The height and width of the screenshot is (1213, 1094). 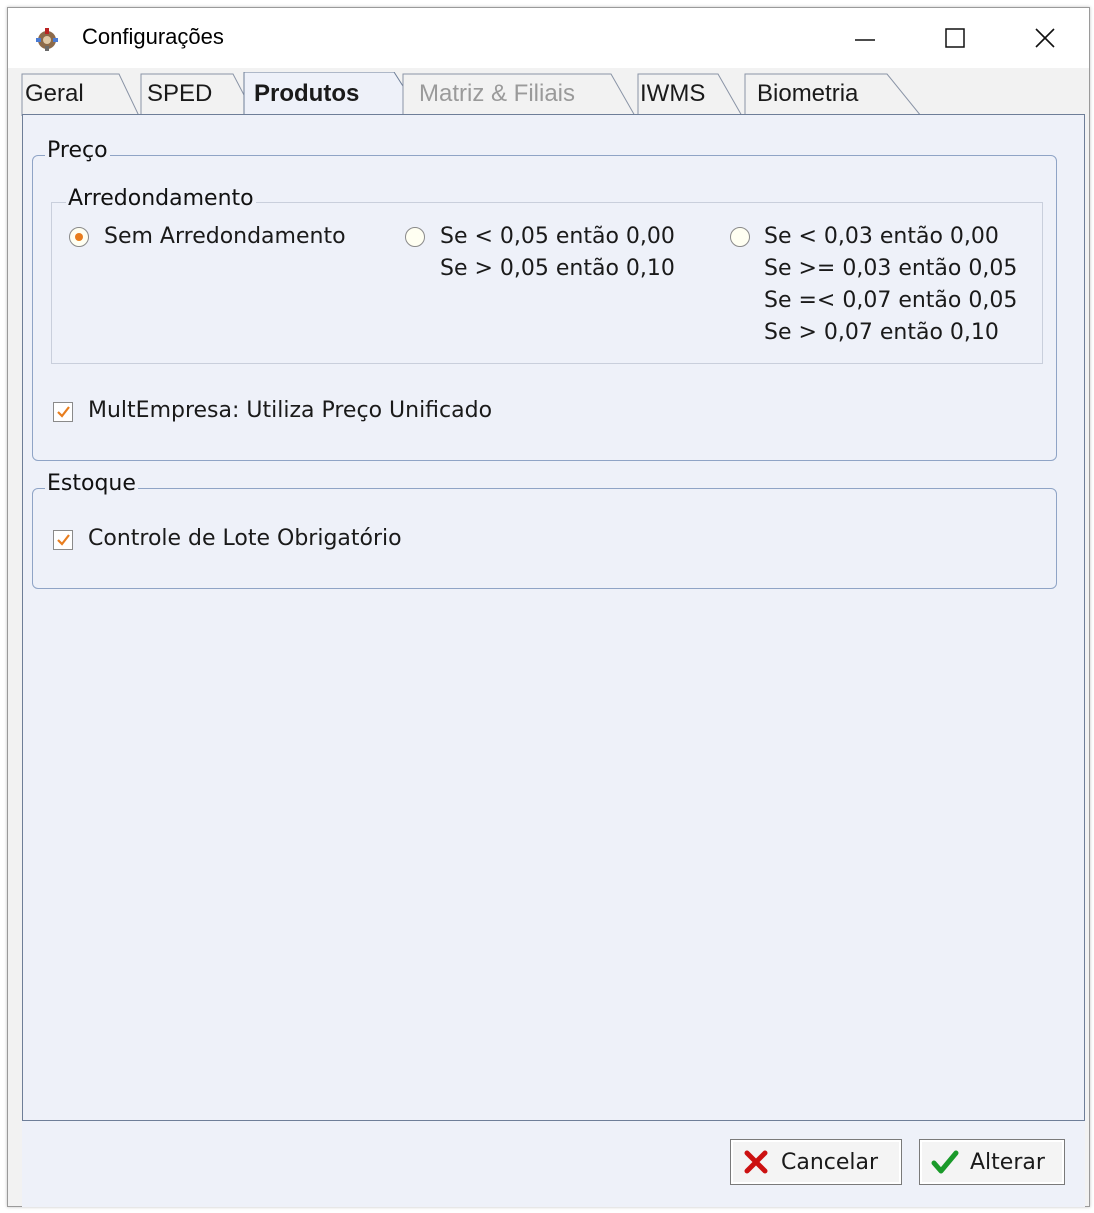 I want to click on close-icon, so click(x=1045, y=38).